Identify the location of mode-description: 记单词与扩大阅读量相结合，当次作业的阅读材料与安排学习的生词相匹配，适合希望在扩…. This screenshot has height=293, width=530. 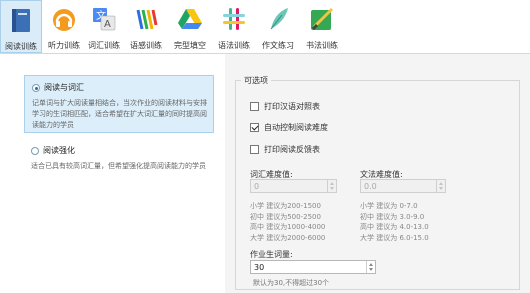
(119, 114).